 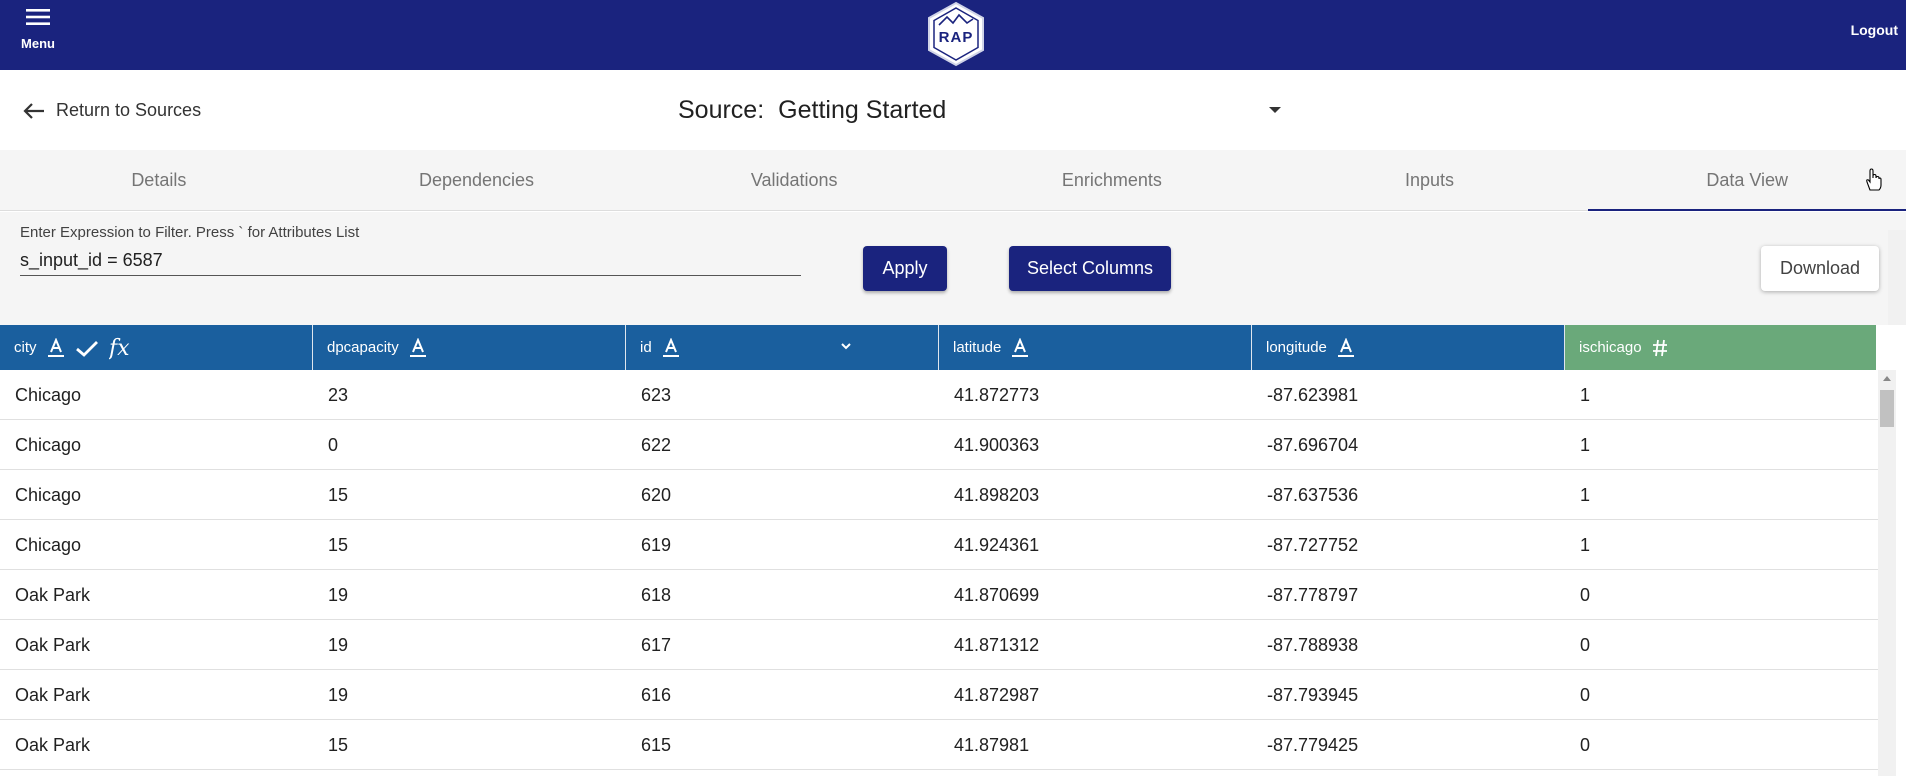 I want to click on cell-id: 619, so click(x=656, y=545).